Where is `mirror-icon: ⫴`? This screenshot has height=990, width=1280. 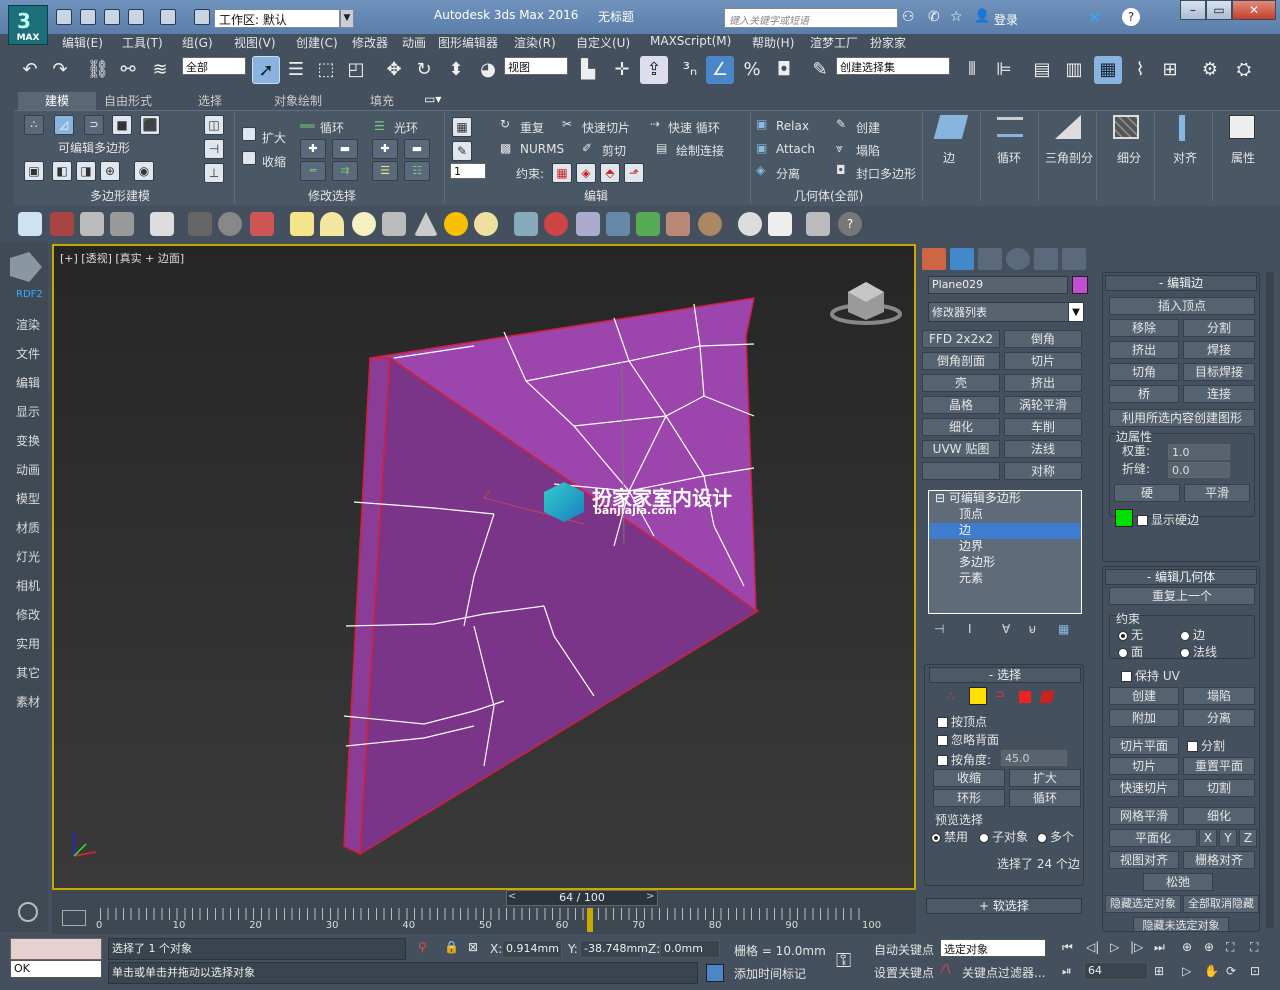 mirror-icon: ⫴ is located at coordinates (972, 70).